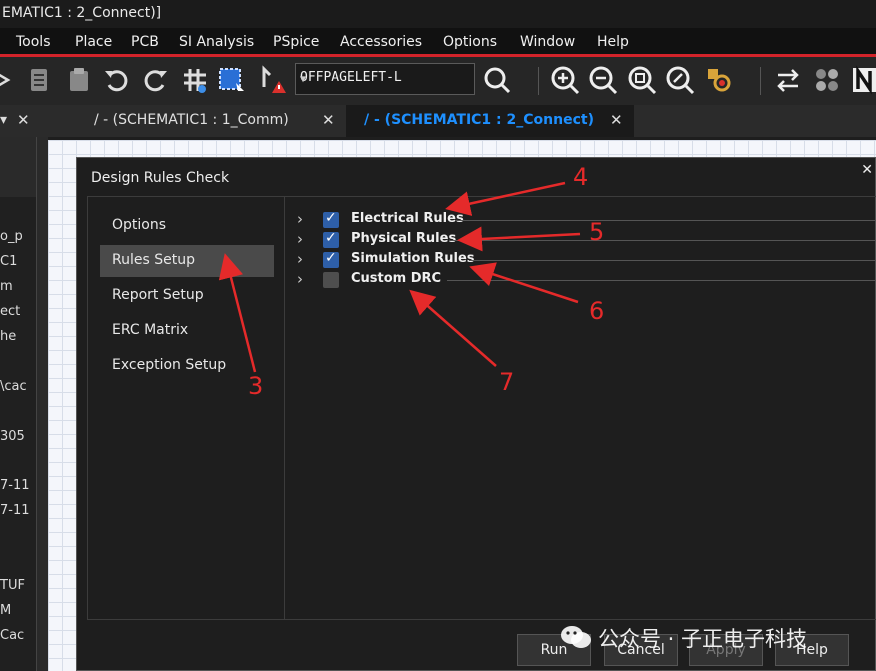 The image size is (876, 671). I want to click on nav-label: ERC Matrix, so click(150, 330).